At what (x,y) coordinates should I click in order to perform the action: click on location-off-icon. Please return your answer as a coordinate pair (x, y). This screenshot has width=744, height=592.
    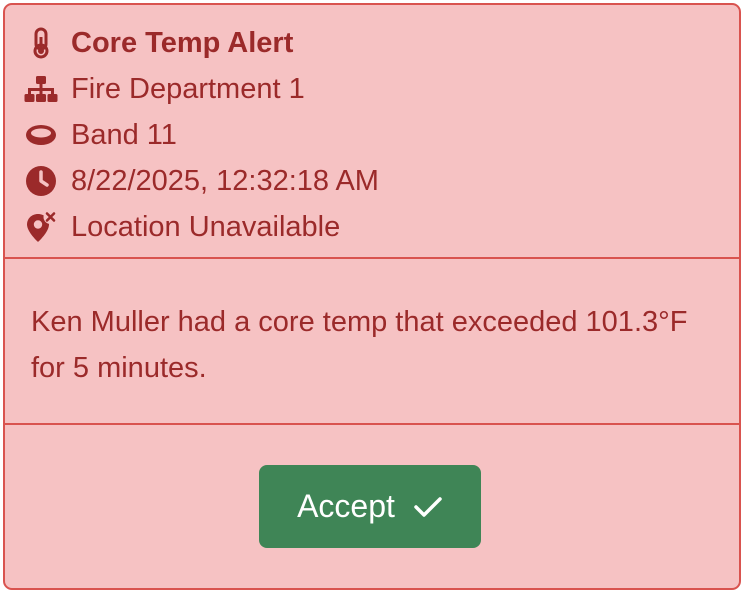
    Looking at the image, I should click on (41, 227).